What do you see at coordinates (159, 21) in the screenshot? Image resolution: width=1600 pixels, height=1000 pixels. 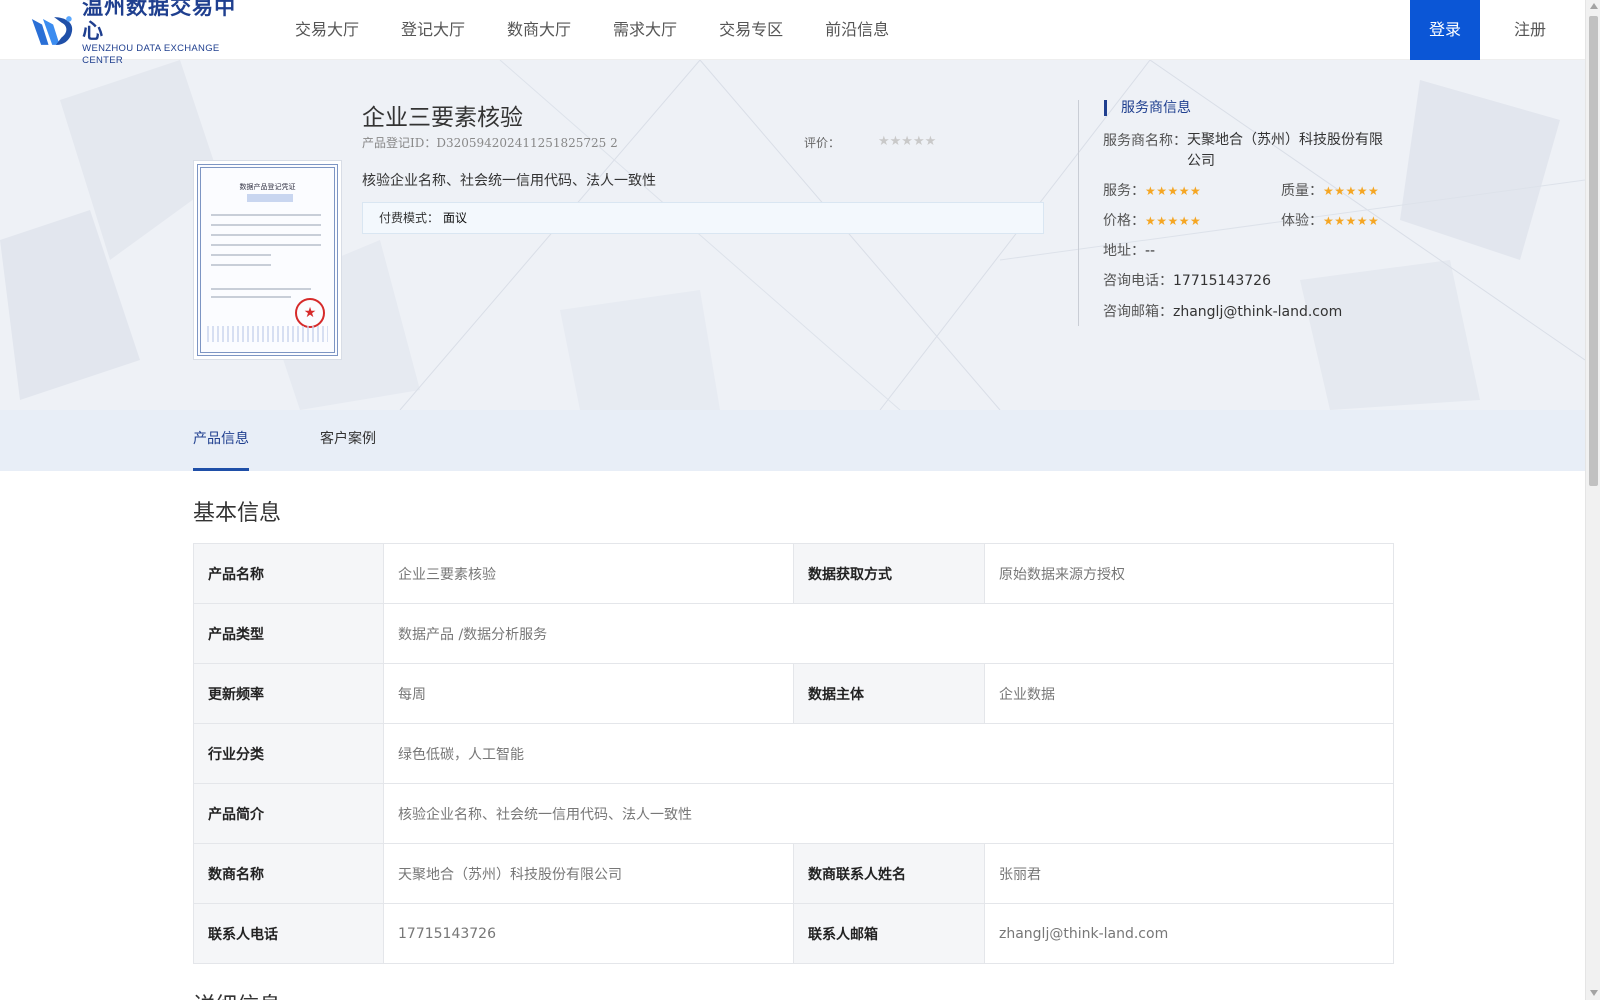 I see `logo-title: 温州数据交易中心` at bounding box center [159, 21].